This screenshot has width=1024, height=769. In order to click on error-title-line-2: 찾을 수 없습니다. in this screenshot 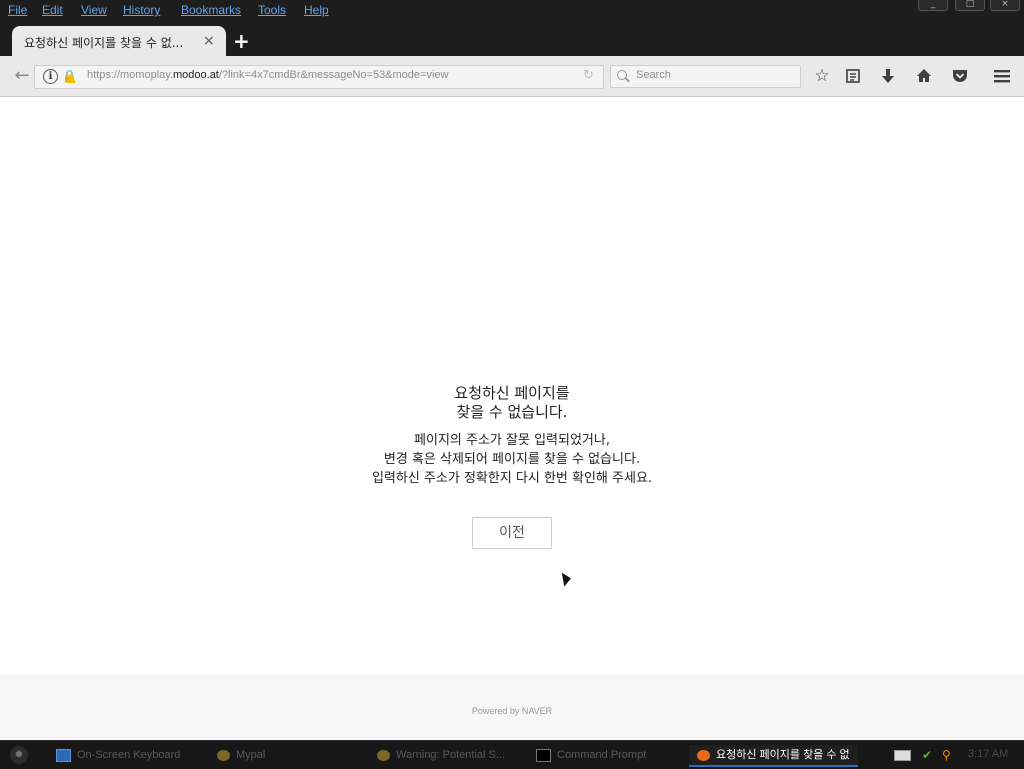, I will do `click(512, 412)`.